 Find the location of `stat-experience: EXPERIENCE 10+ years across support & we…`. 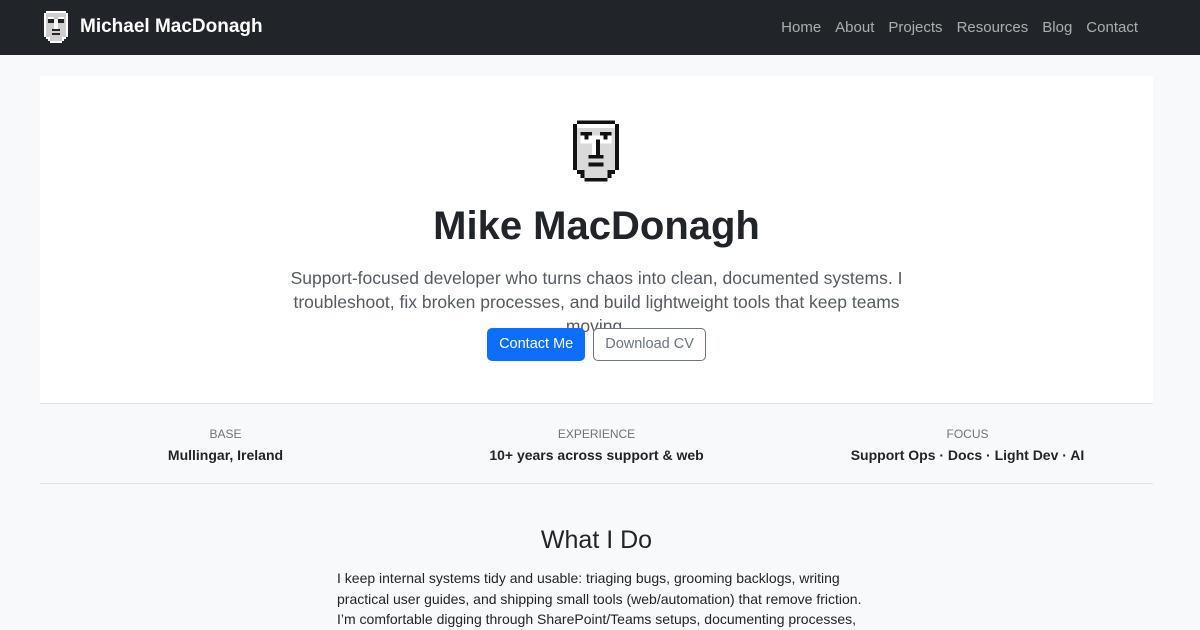

stat-experience: EXPERIENCE 10+ years across support & we… is located at coordinates (596, 445).